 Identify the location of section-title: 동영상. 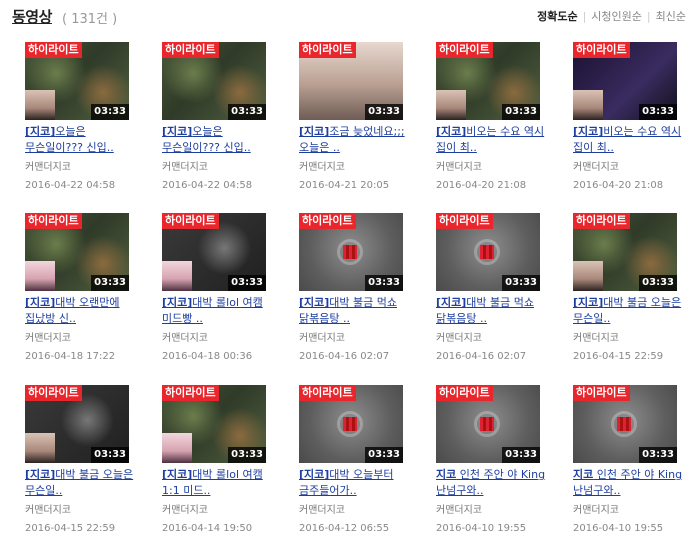
(32, 16).